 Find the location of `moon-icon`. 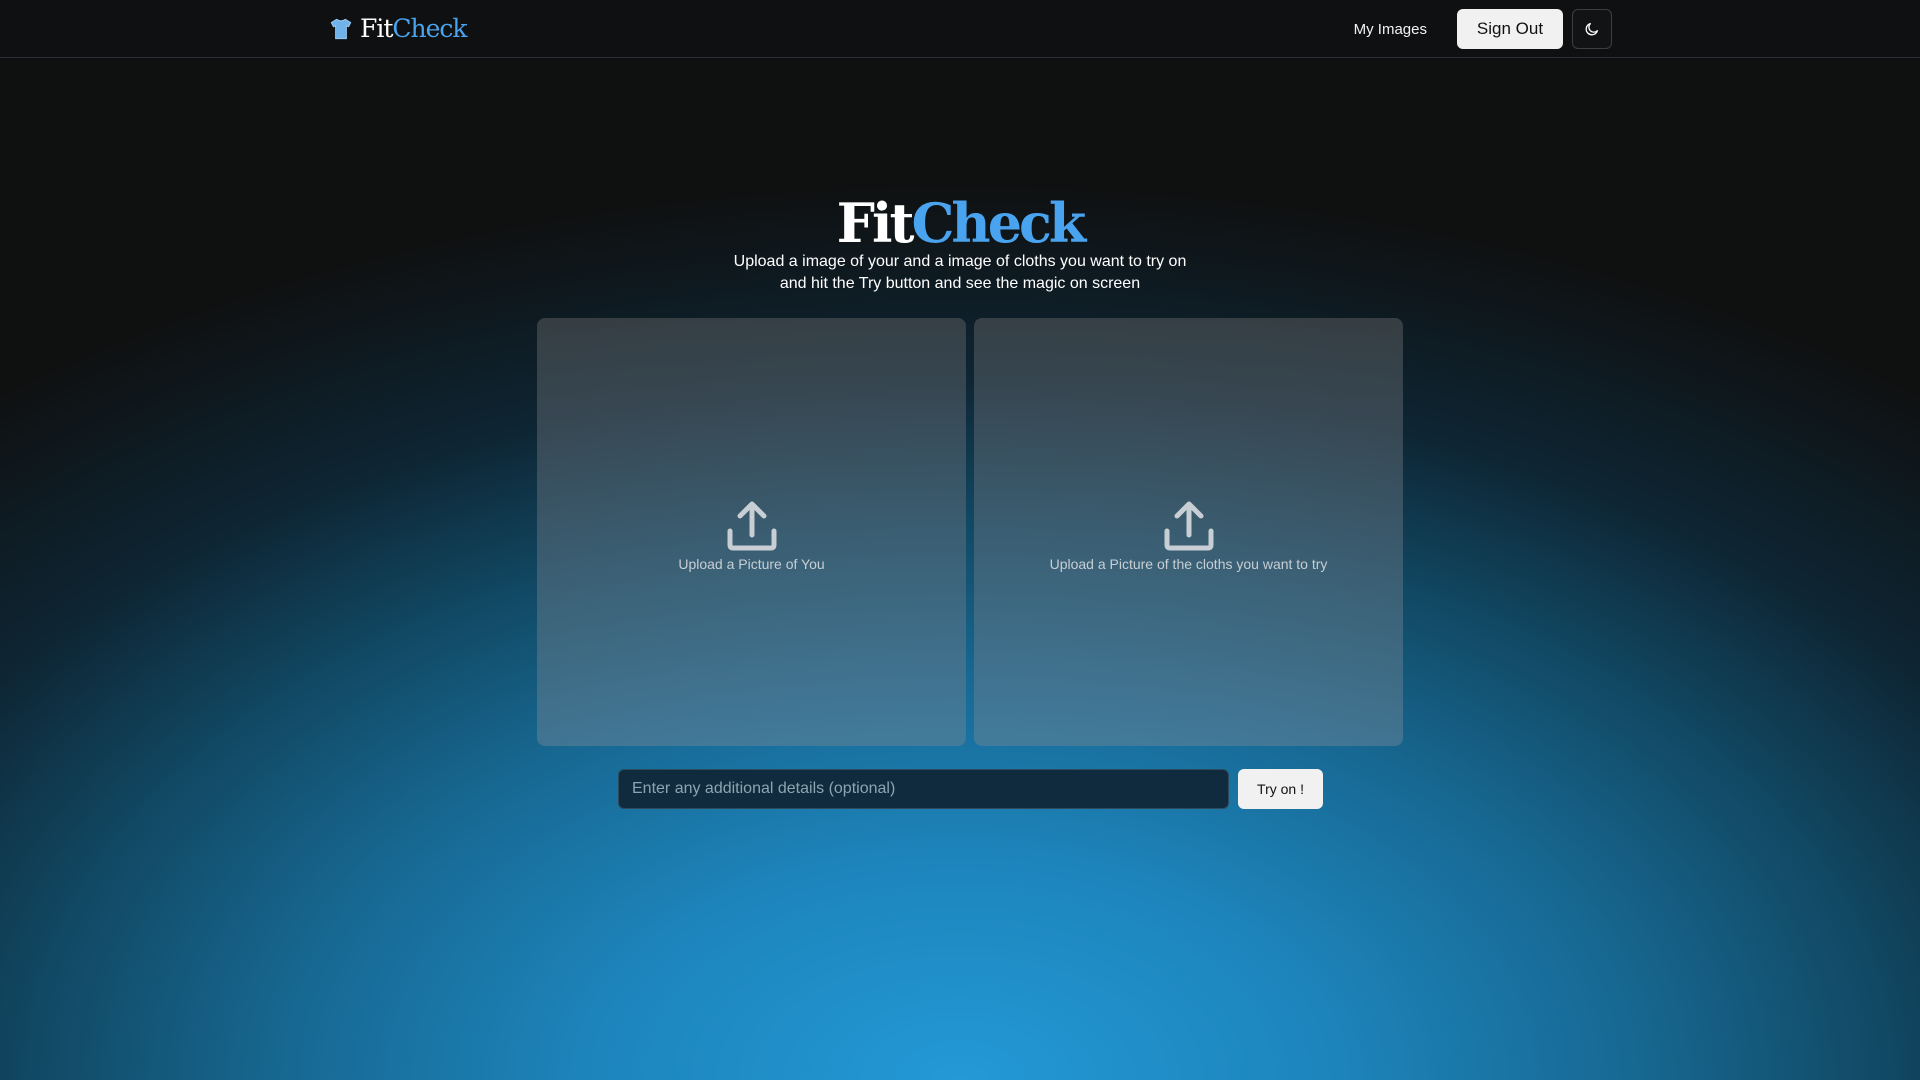

moon-icon is located at coordinates (1591, 29).